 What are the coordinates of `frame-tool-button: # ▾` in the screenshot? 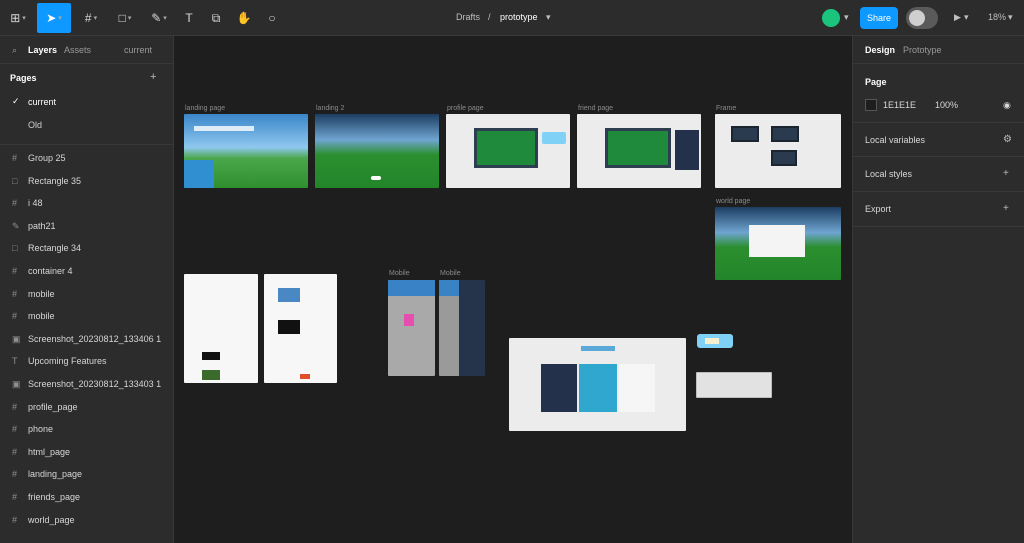 It's located at (91, 18).